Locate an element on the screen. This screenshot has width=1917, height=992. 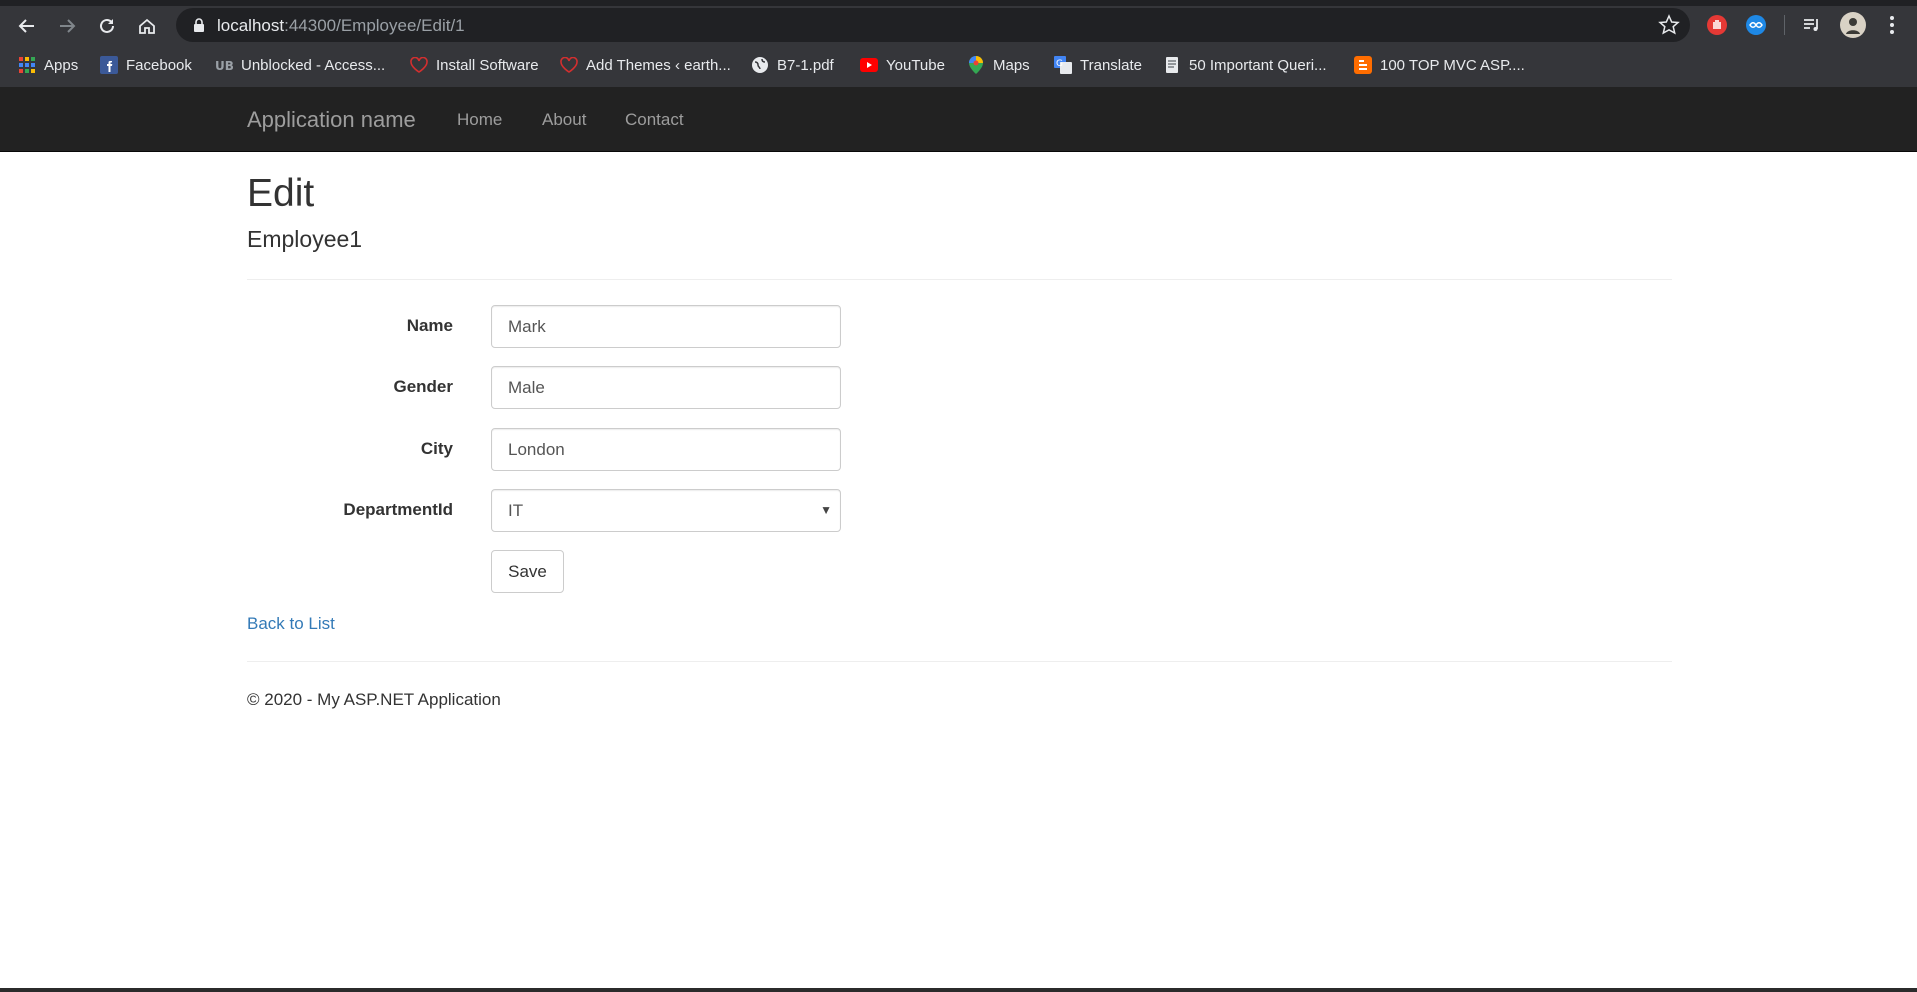
forward-button is located at coordinates (67, 26).